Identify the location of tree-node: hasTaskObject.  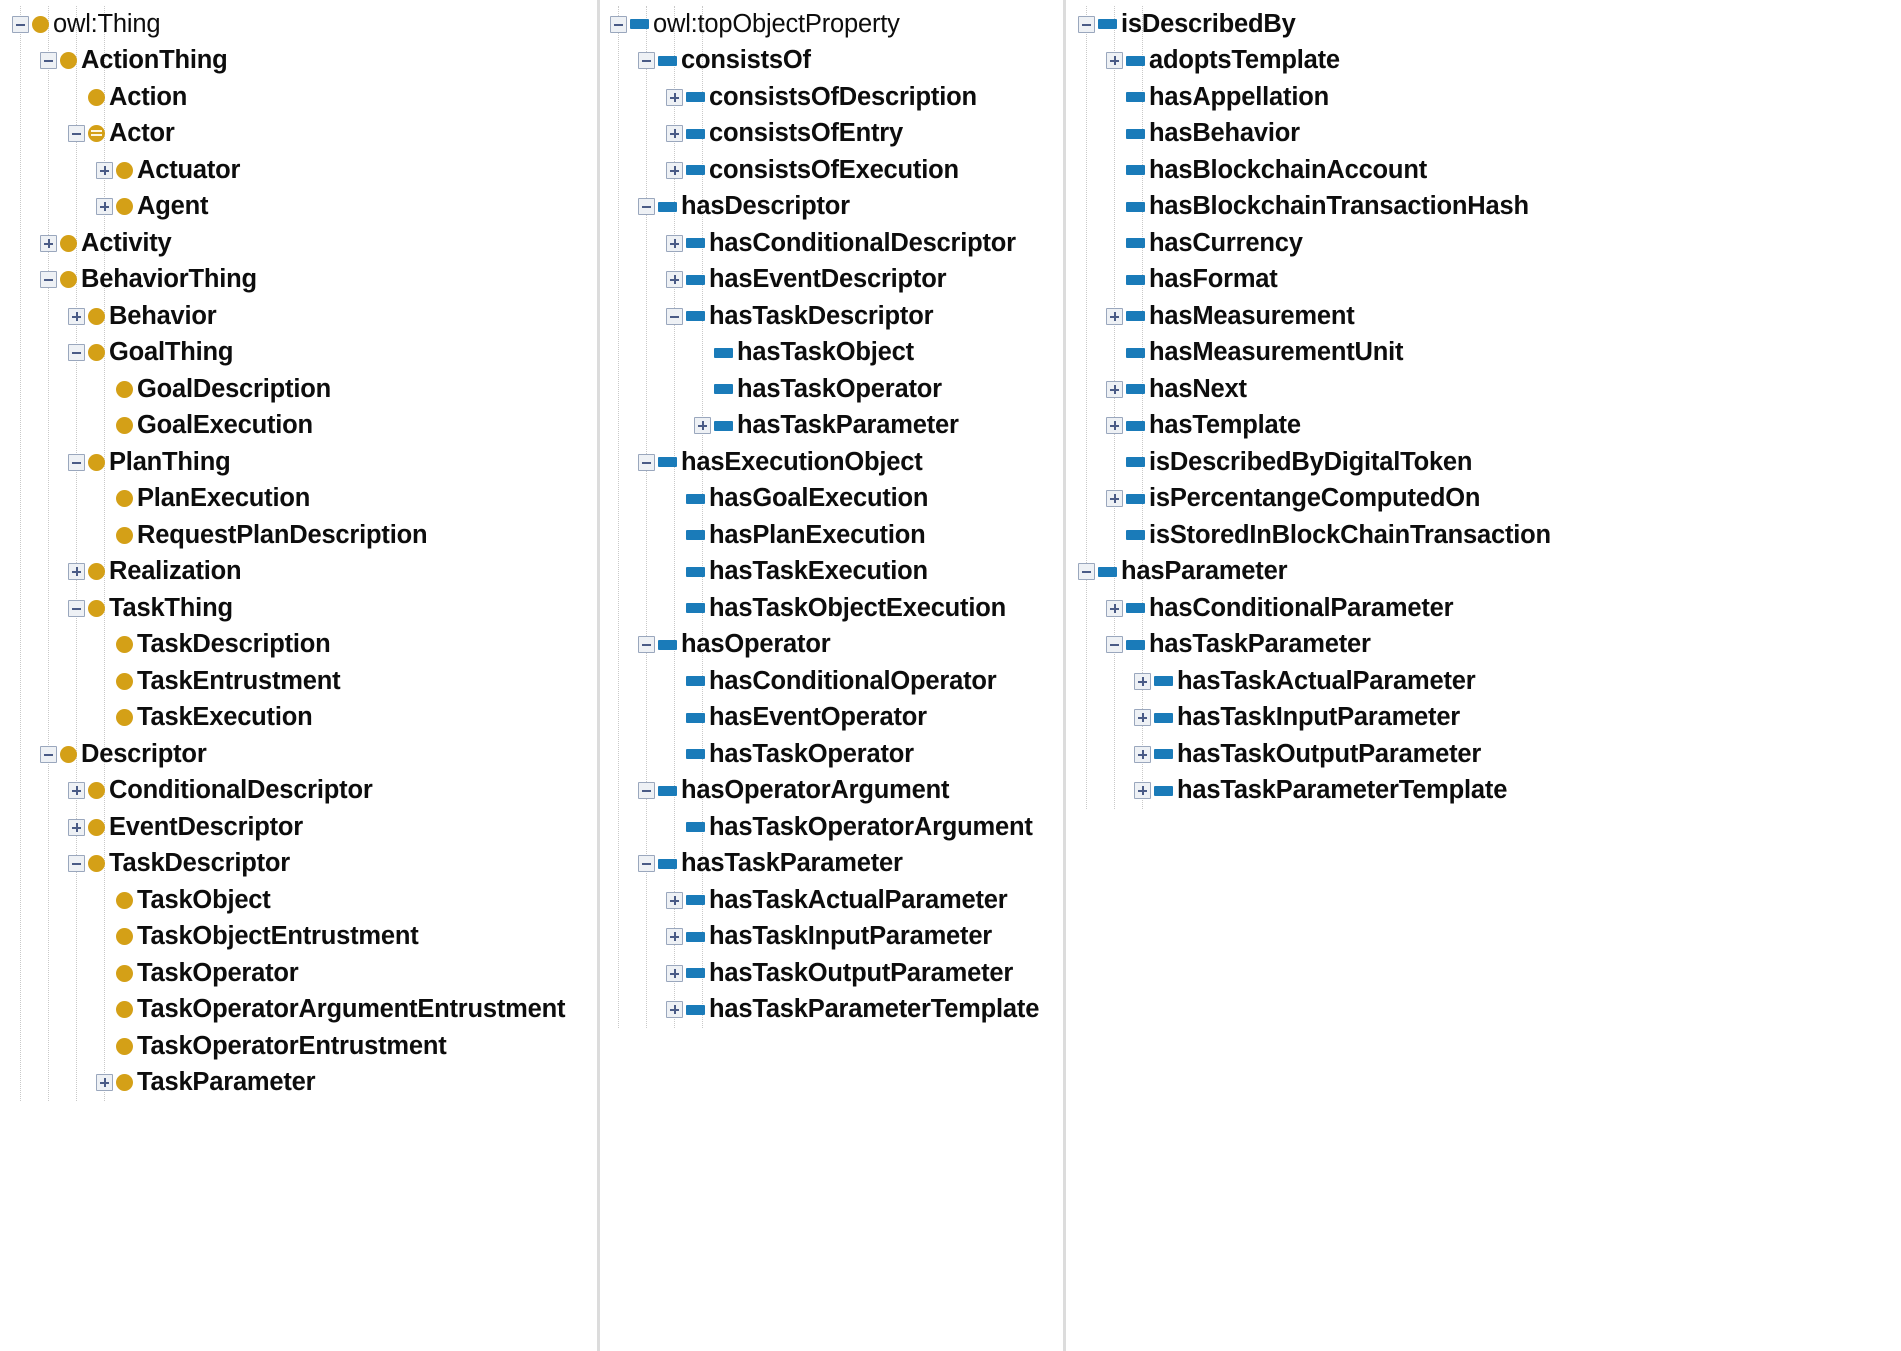
(834, 353).